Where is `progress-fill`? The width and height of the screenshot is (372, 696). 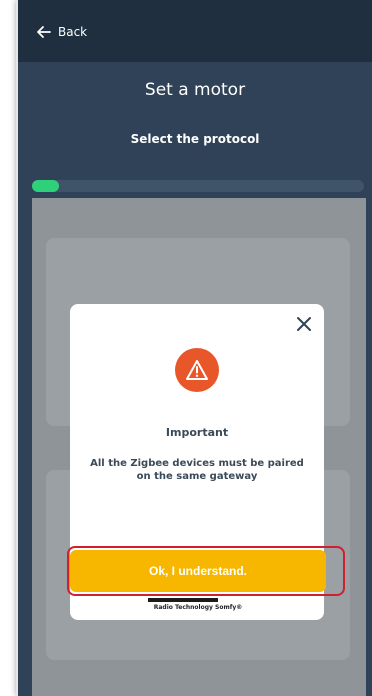
progress-fill is located at coordinates (45, 186).